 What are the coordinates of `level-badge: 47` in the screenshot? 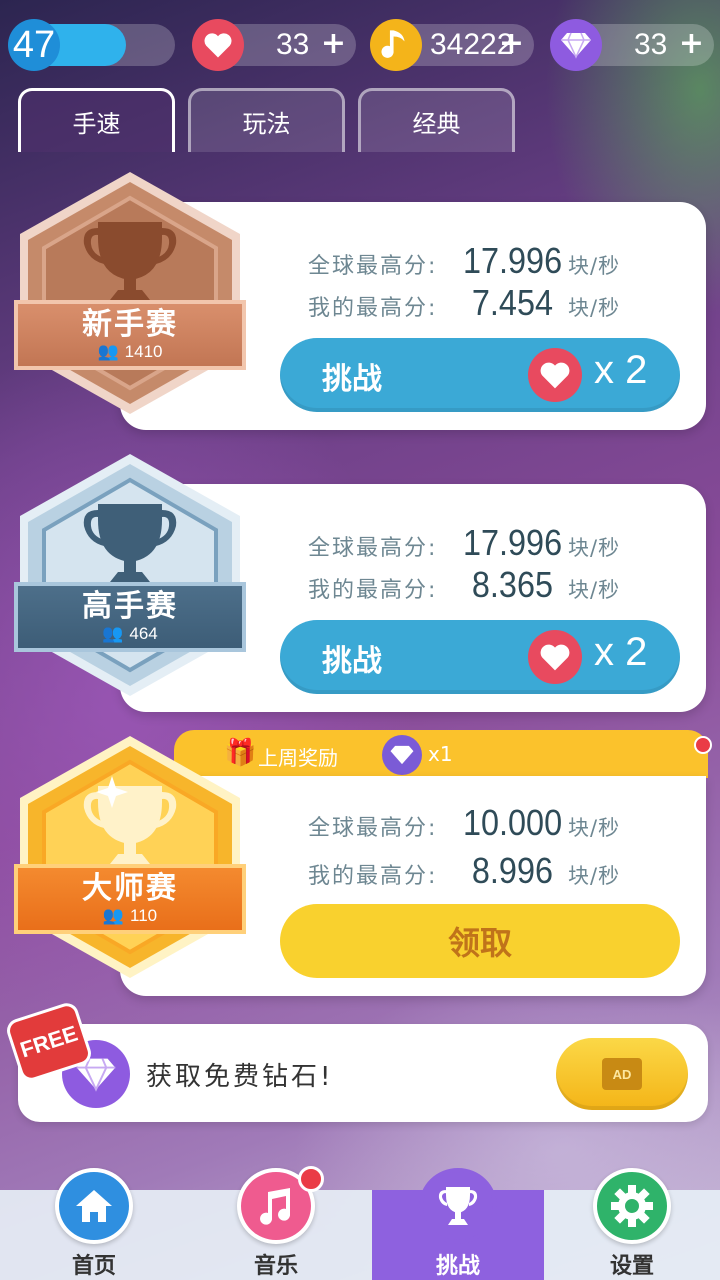 It's located at (34, 45).